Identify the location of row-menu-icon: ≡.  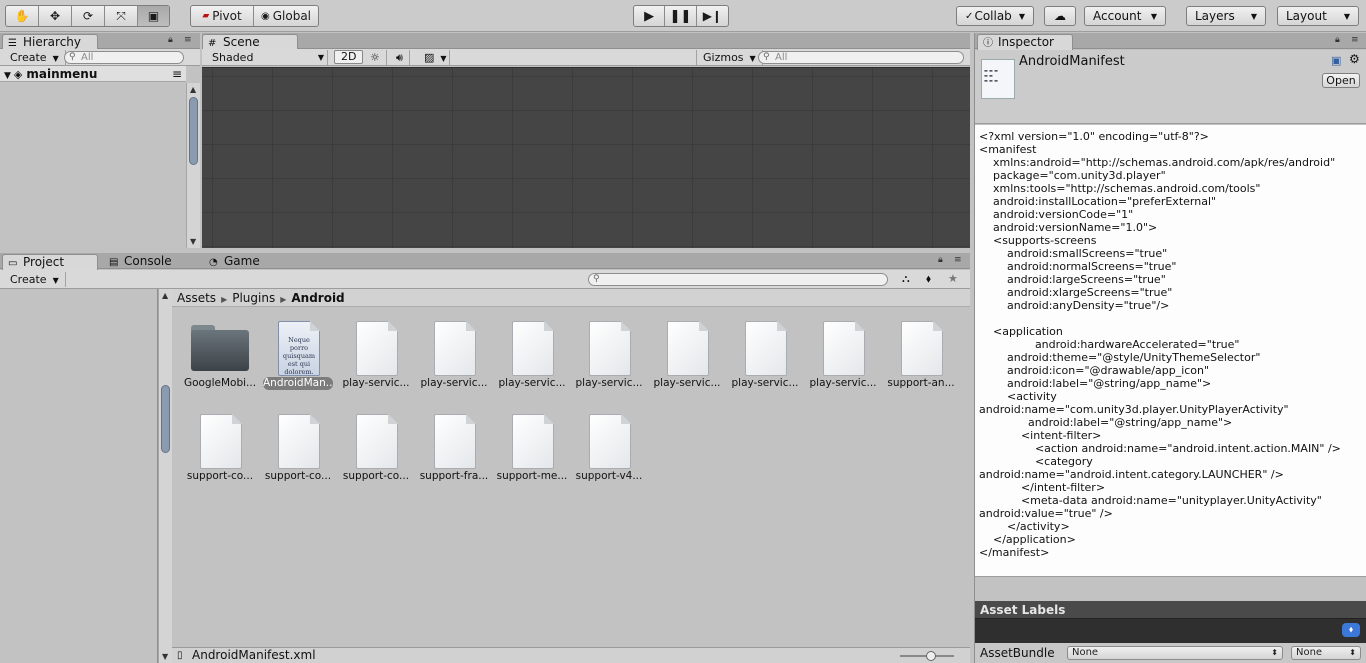
(177, 74).